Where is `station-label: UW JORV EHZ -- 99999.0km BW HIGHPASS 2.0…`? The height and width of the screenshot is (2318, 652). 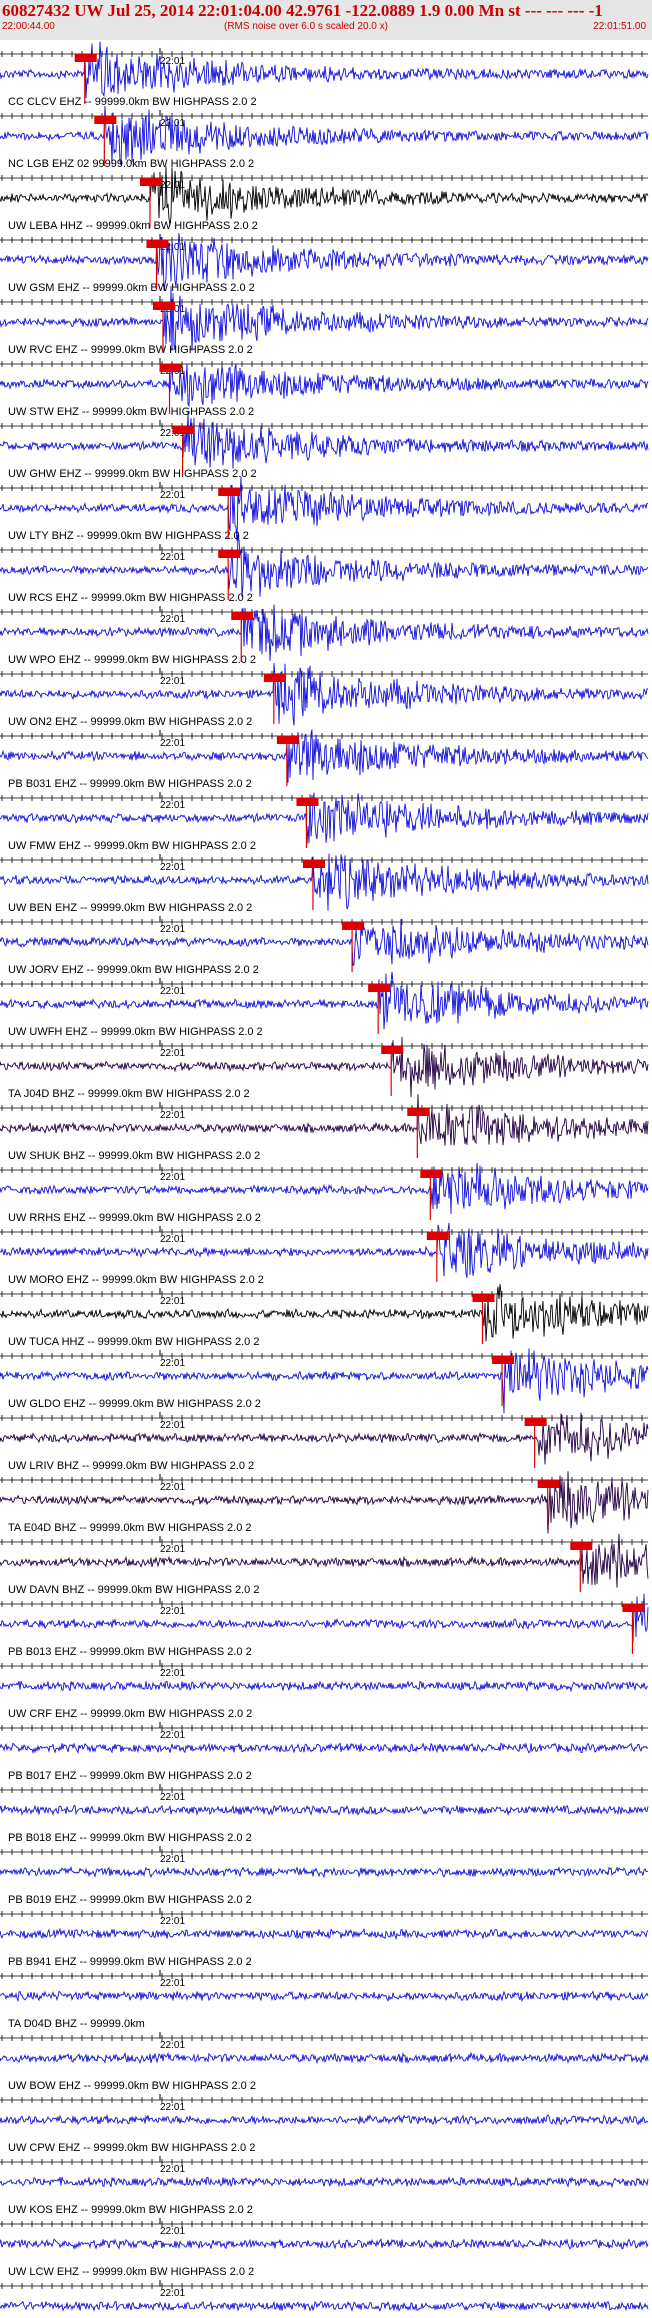 station-label: UW JORV EHZ -- 99999.0km BW HIGHPASS 2.0… is located at coordinates (133, 970).